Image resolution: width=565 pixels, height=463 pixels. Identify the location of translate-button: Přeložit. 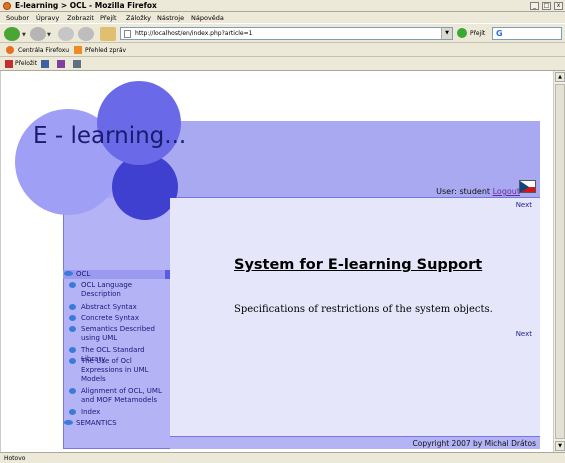
(26, 63).